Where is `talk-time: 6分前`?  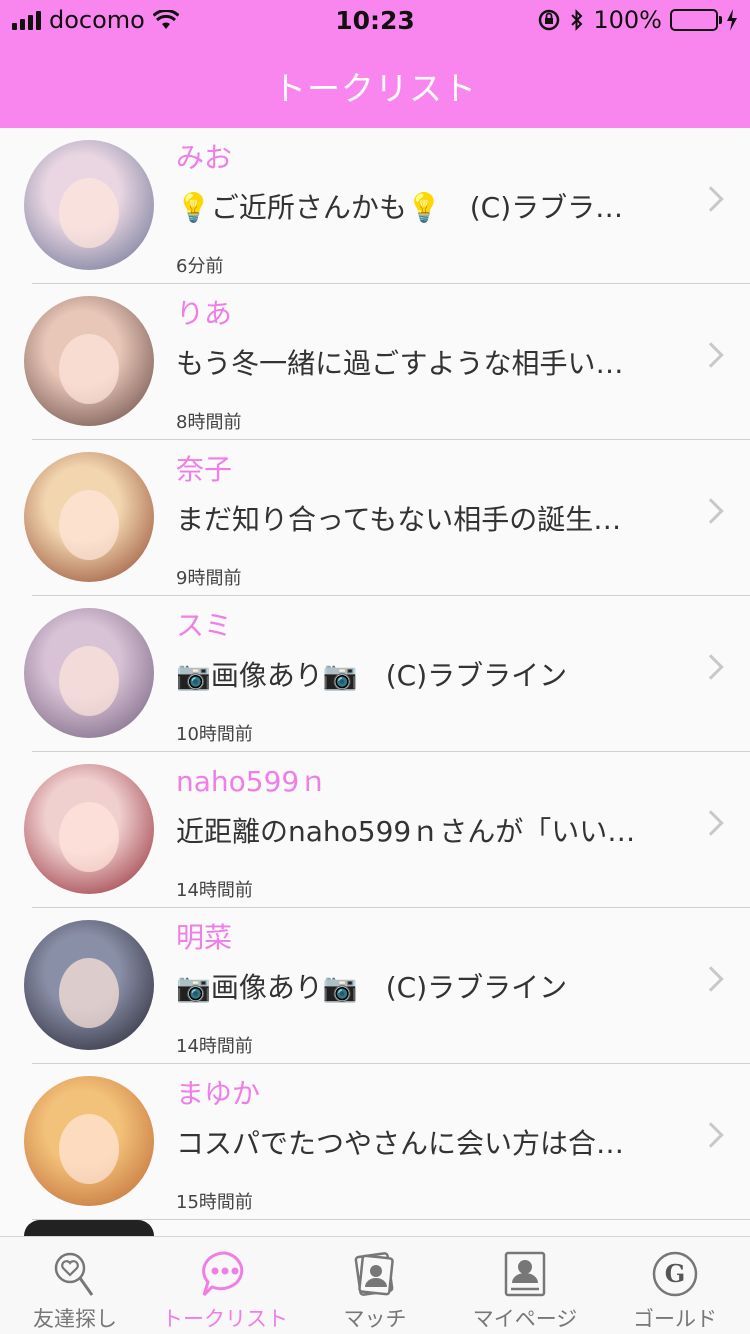
talk-time: 6分前 is located at coordinates (200, 266).